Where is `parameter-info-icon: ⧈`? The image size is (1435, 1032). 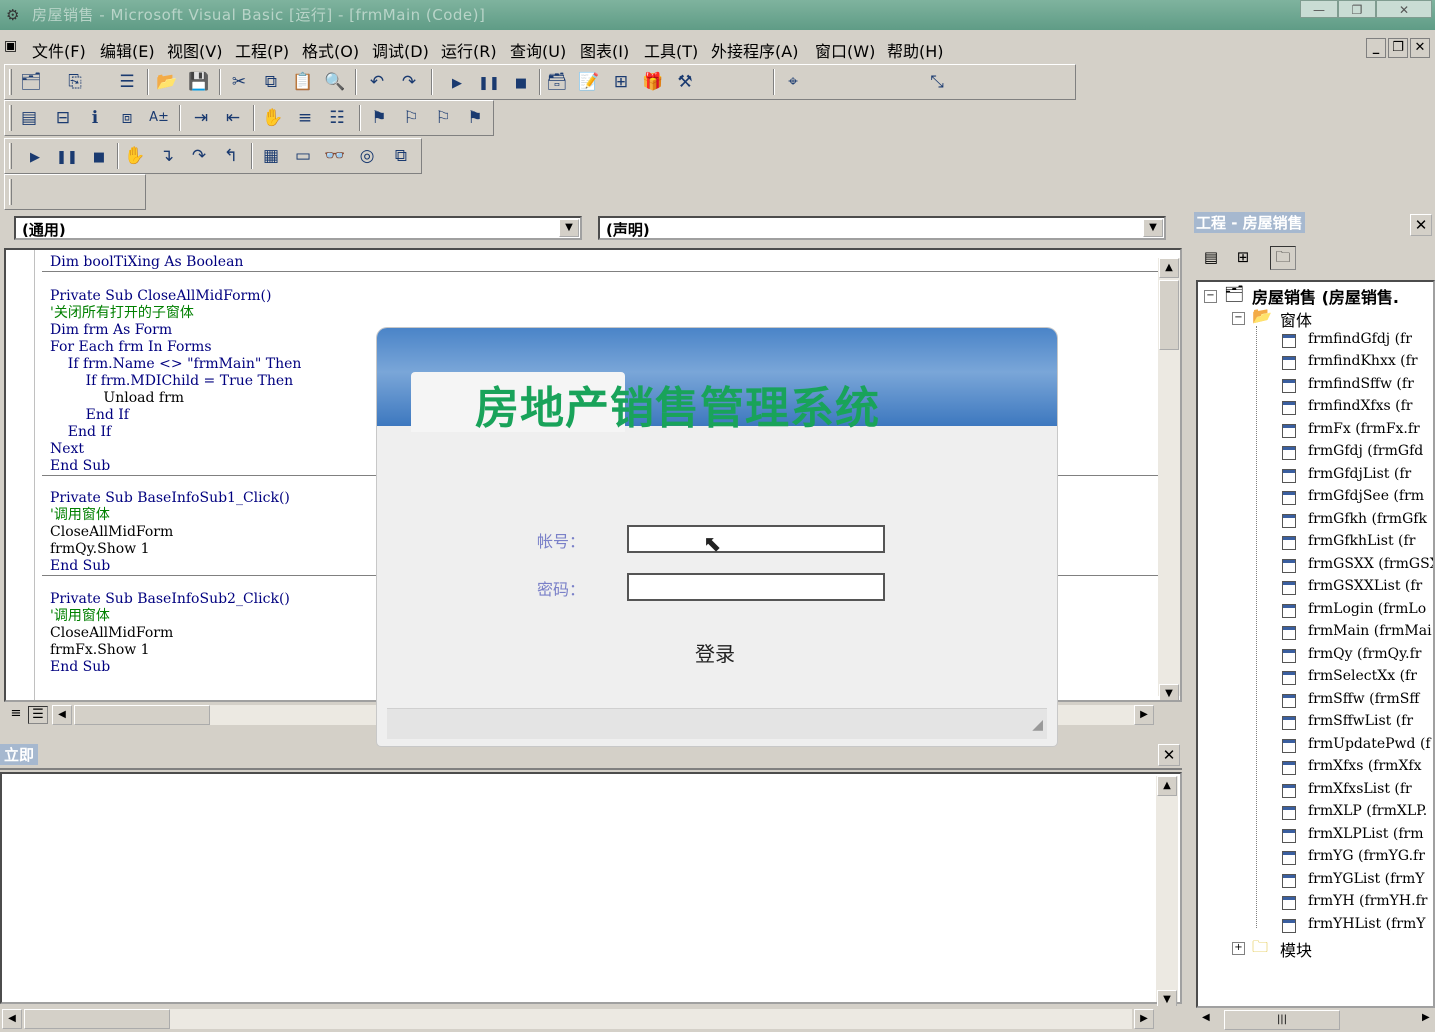
parameter-info-icon: ⧈ is located at coordinates (127, 118).